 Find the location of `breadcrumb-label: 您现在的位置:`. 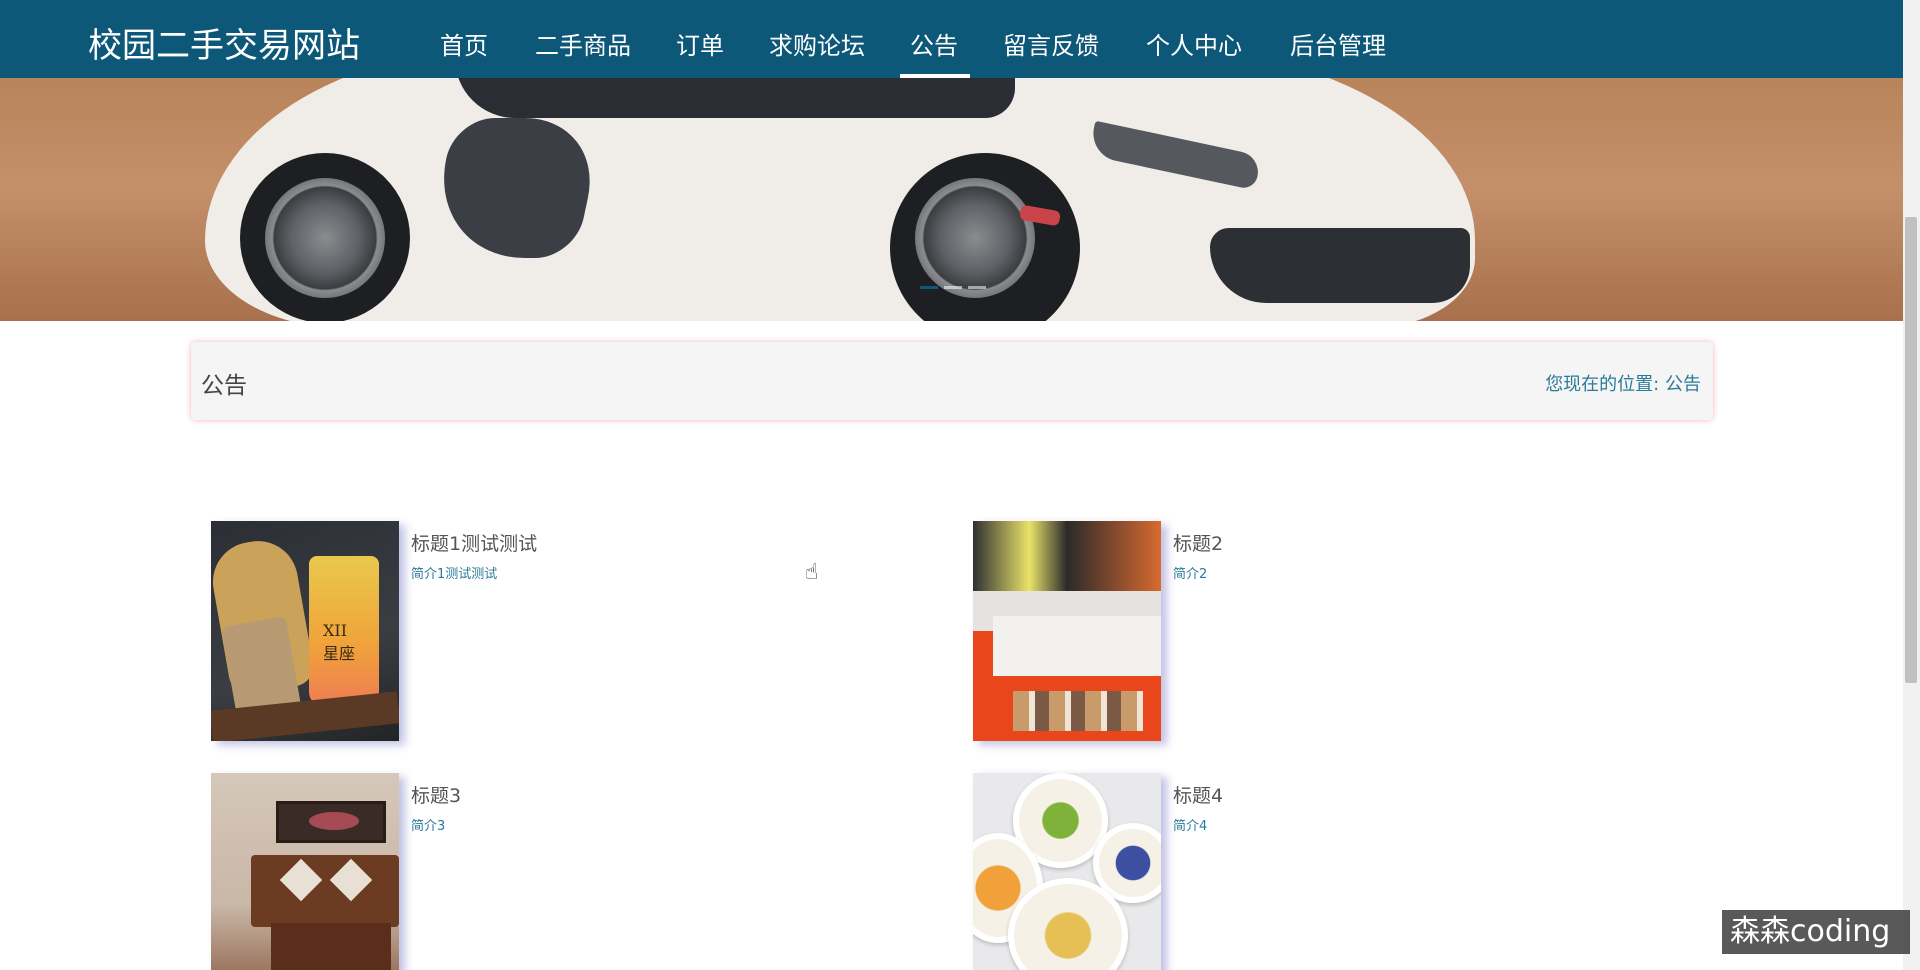

breadcrumb-label: 您现在的位置: is located at coordinates (1602, 384).